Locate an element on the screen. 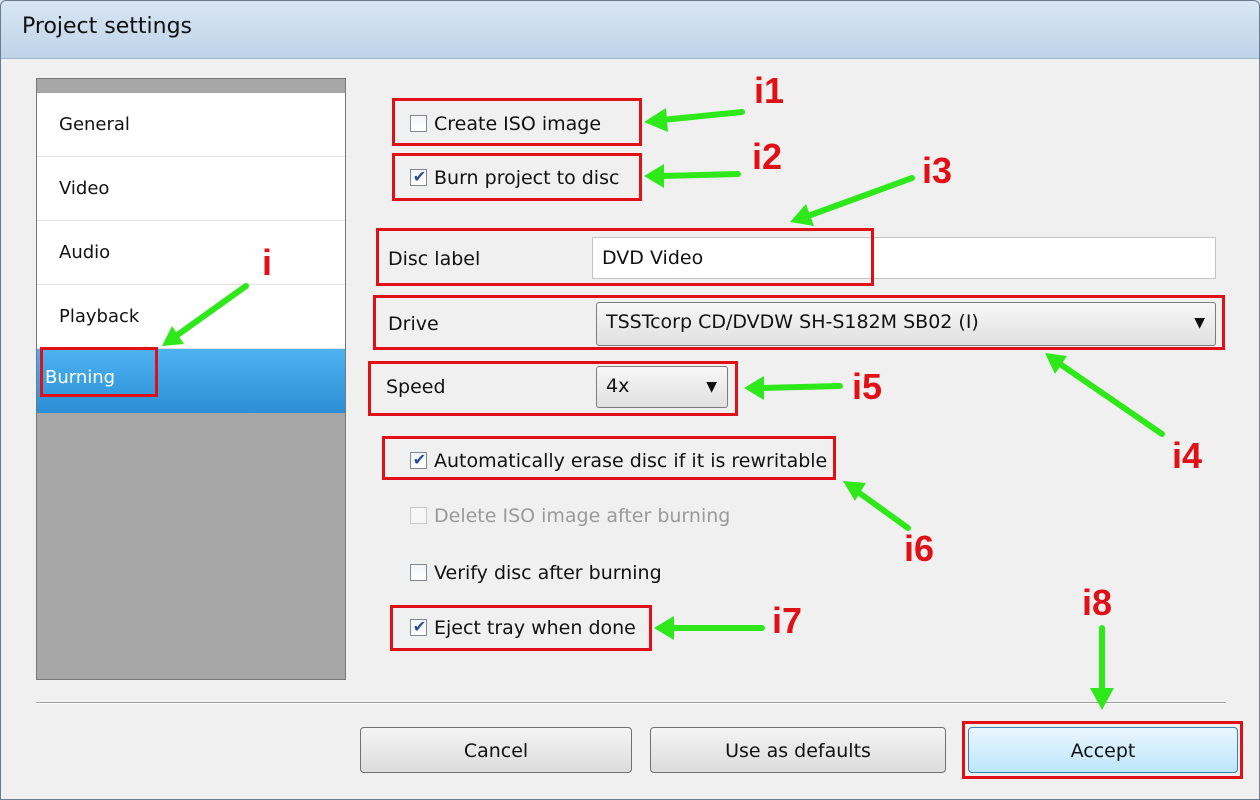 The image size is (1260, 800). arrow-i4 is located at coordinates (1111, 399).